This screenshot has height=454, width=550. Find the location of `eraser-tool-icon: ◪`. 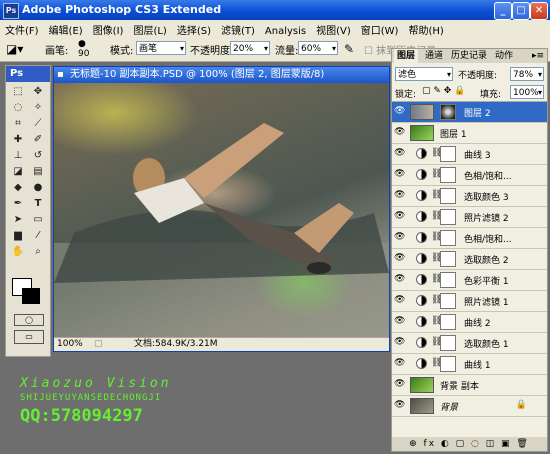

eraser-tool-icon: ◪ is located at coordinates (18, 172).